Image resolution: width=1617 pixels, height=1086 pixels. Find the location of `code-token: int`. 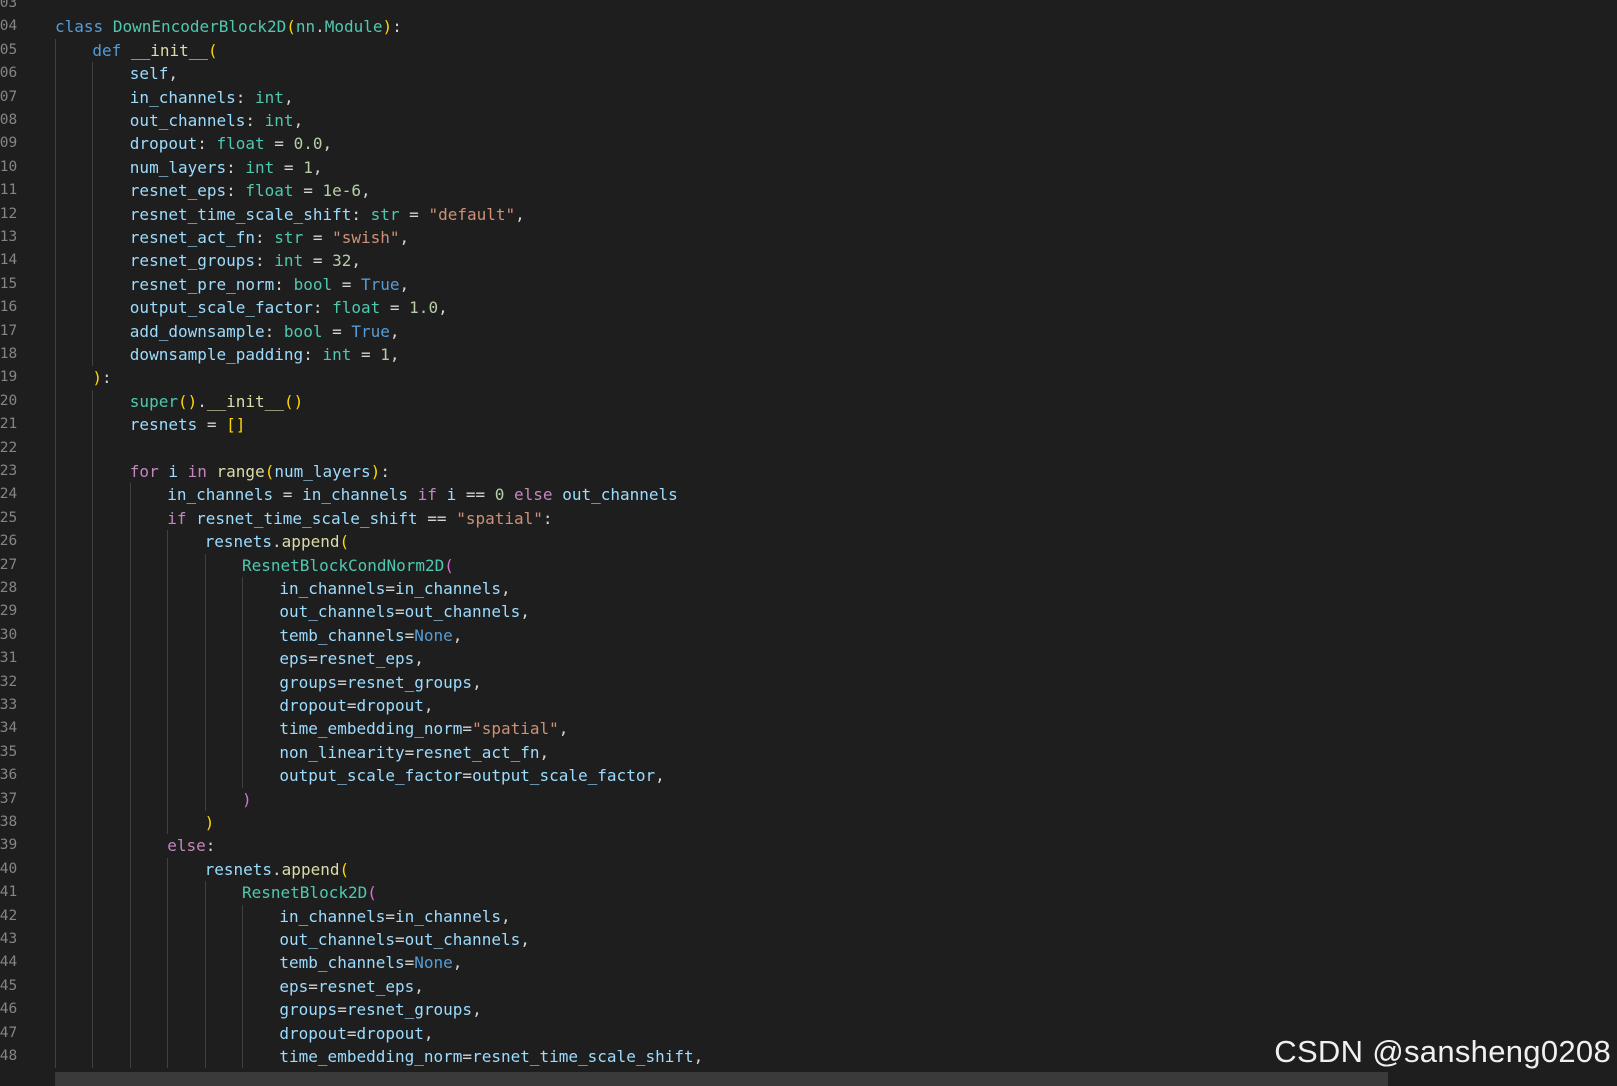

code-token: int is located at coordinates (260, 167).